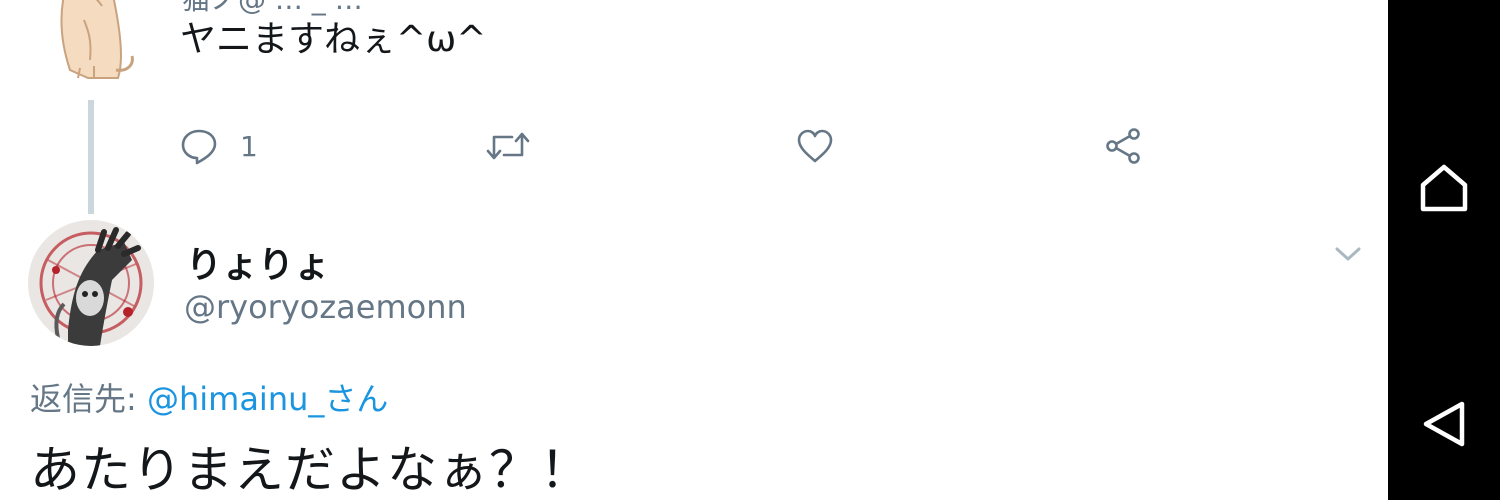 The width and height of the screenshot is (1500, 500). I want to click on share-button, so click(1123, 146).